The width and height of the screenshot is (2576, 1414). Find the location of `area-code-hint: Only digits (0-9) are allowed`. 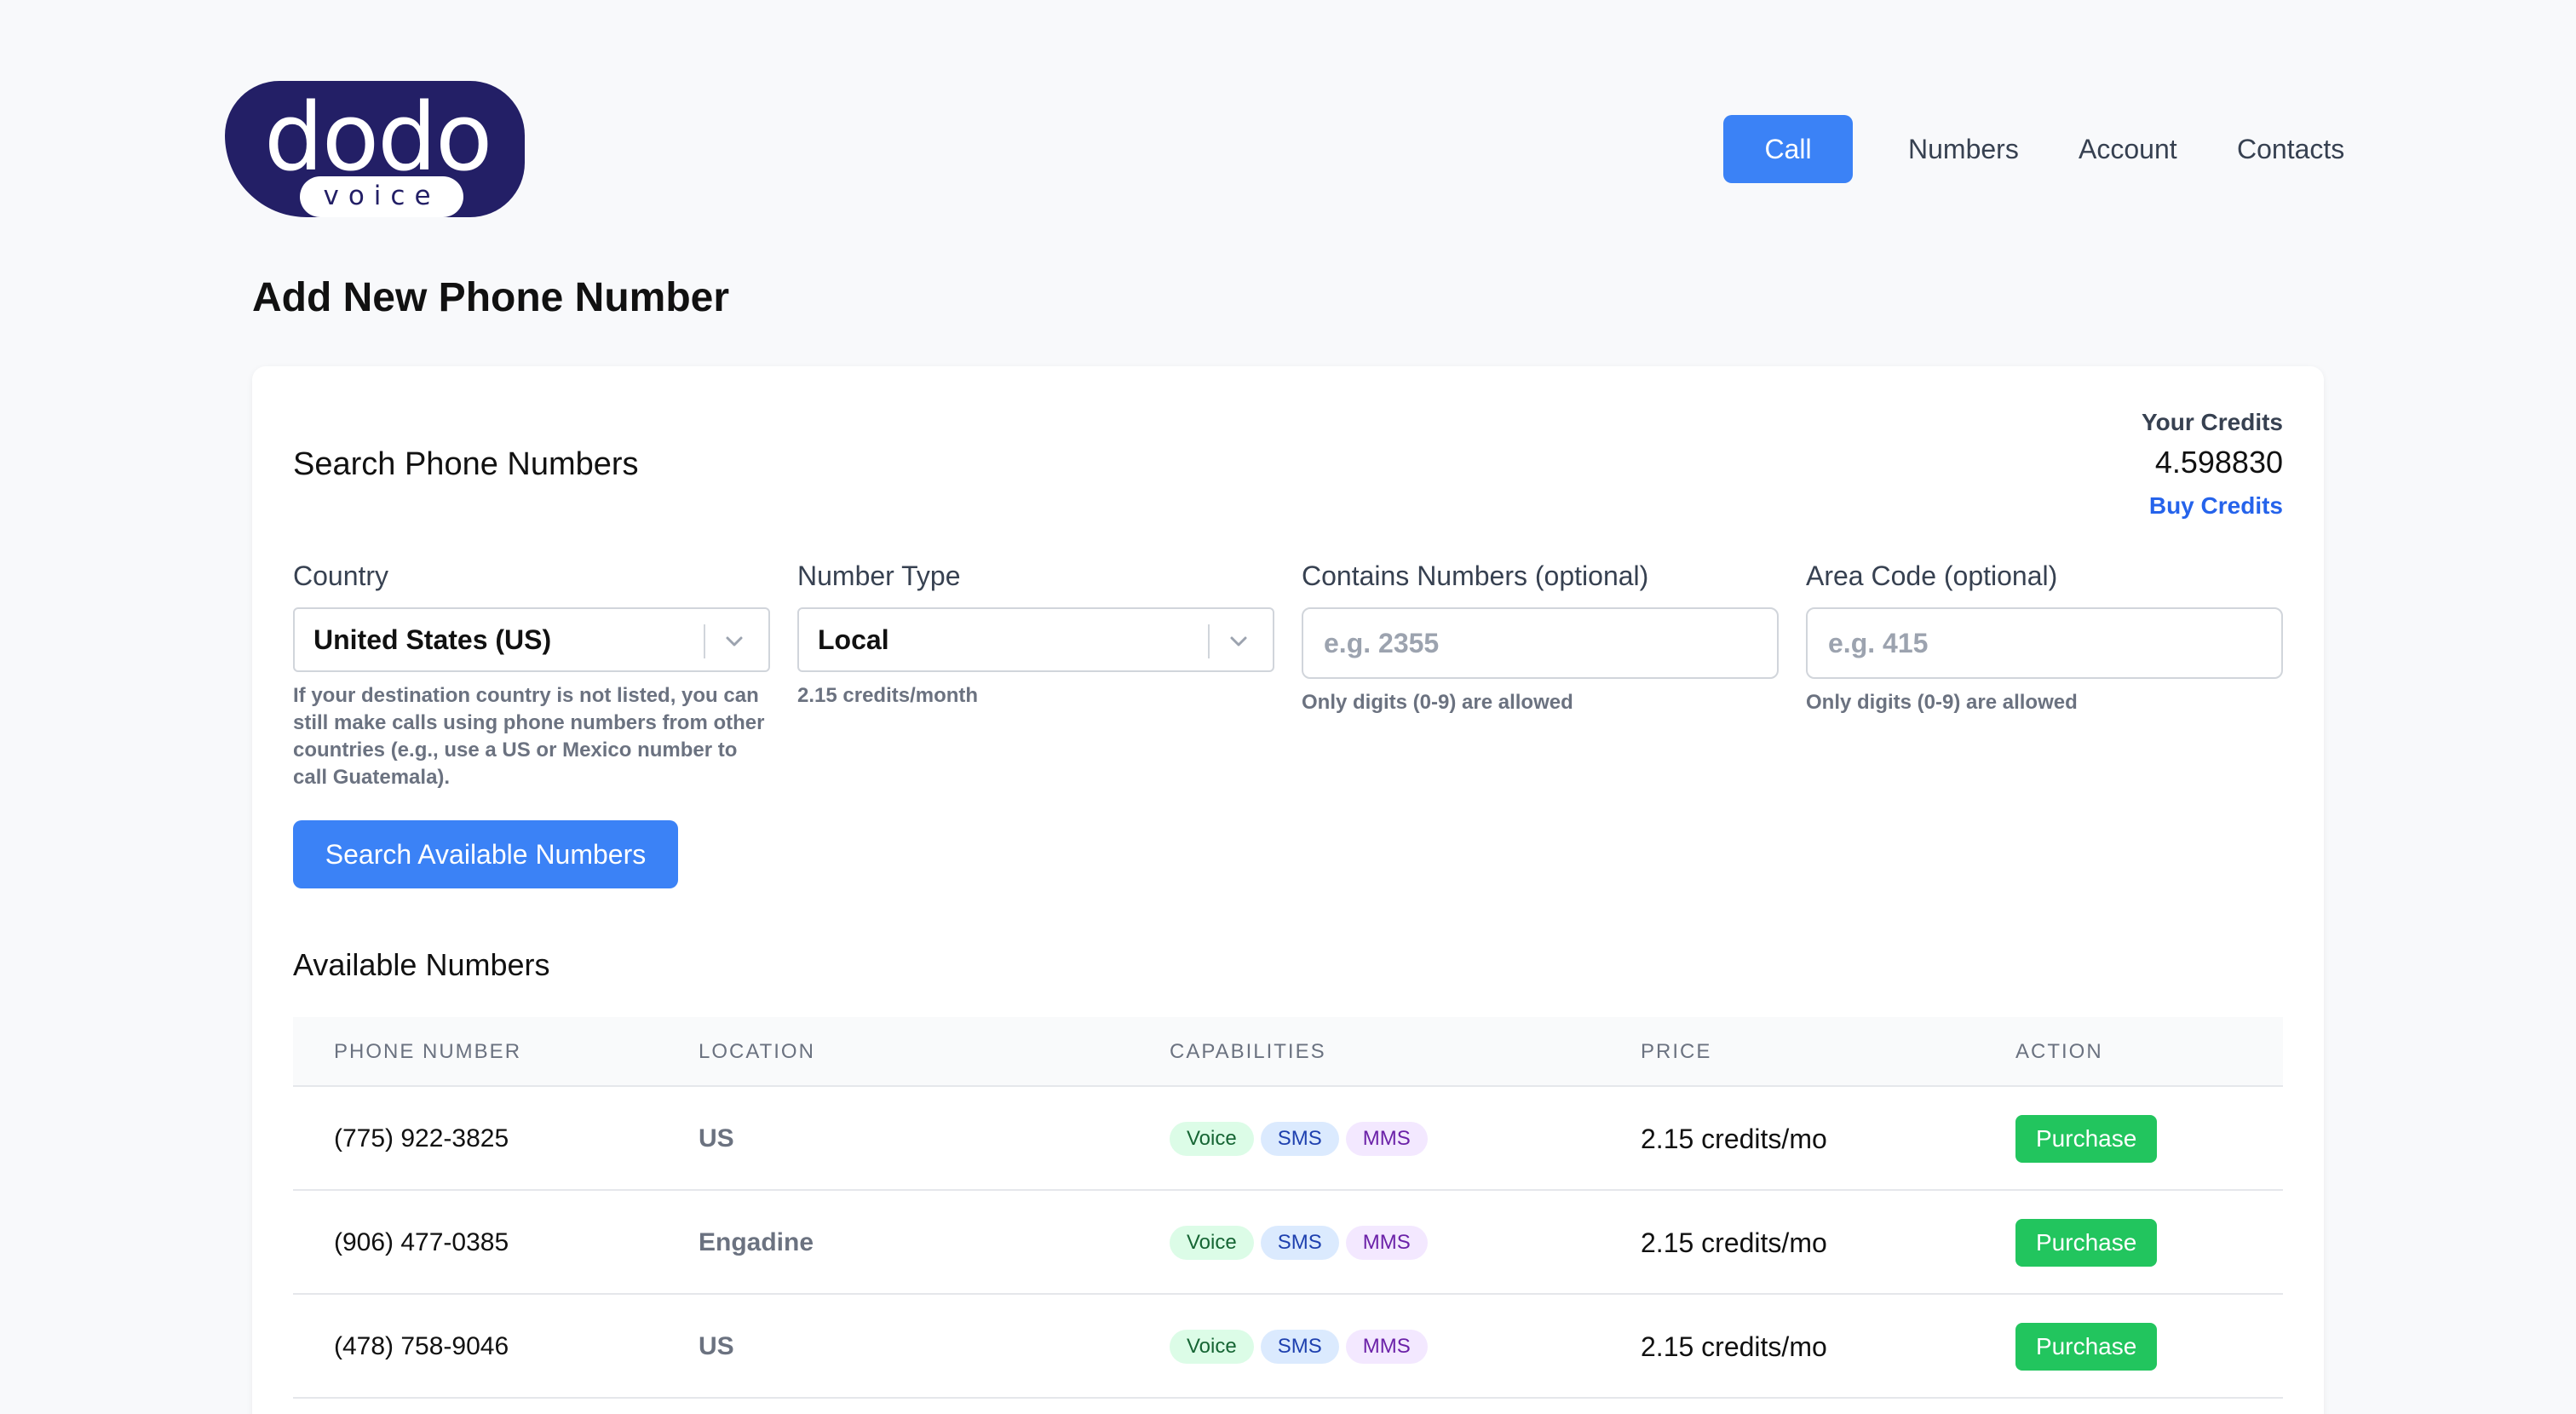

area-code-hint: Only digits (0-9) are allowed is located at coordinates (1942, 702).